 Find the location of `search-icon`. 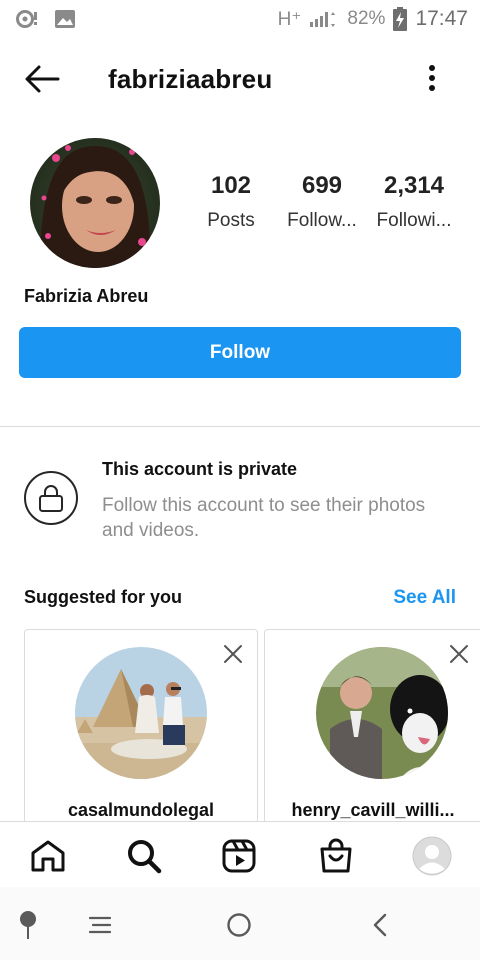

search-icon is located at coordinates (145, 857).